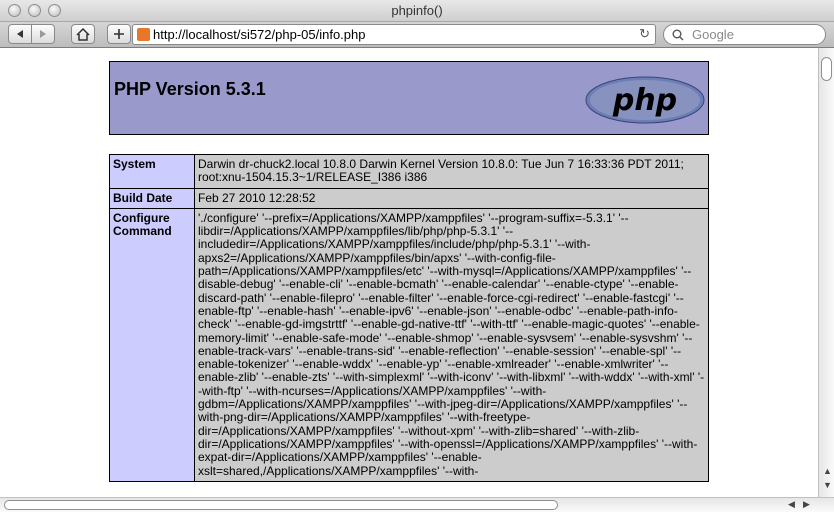  What do you see at coordinates (152, 344) in the screenshot?
I see `row-label: Configure Command` at bounding box center [152, 344].